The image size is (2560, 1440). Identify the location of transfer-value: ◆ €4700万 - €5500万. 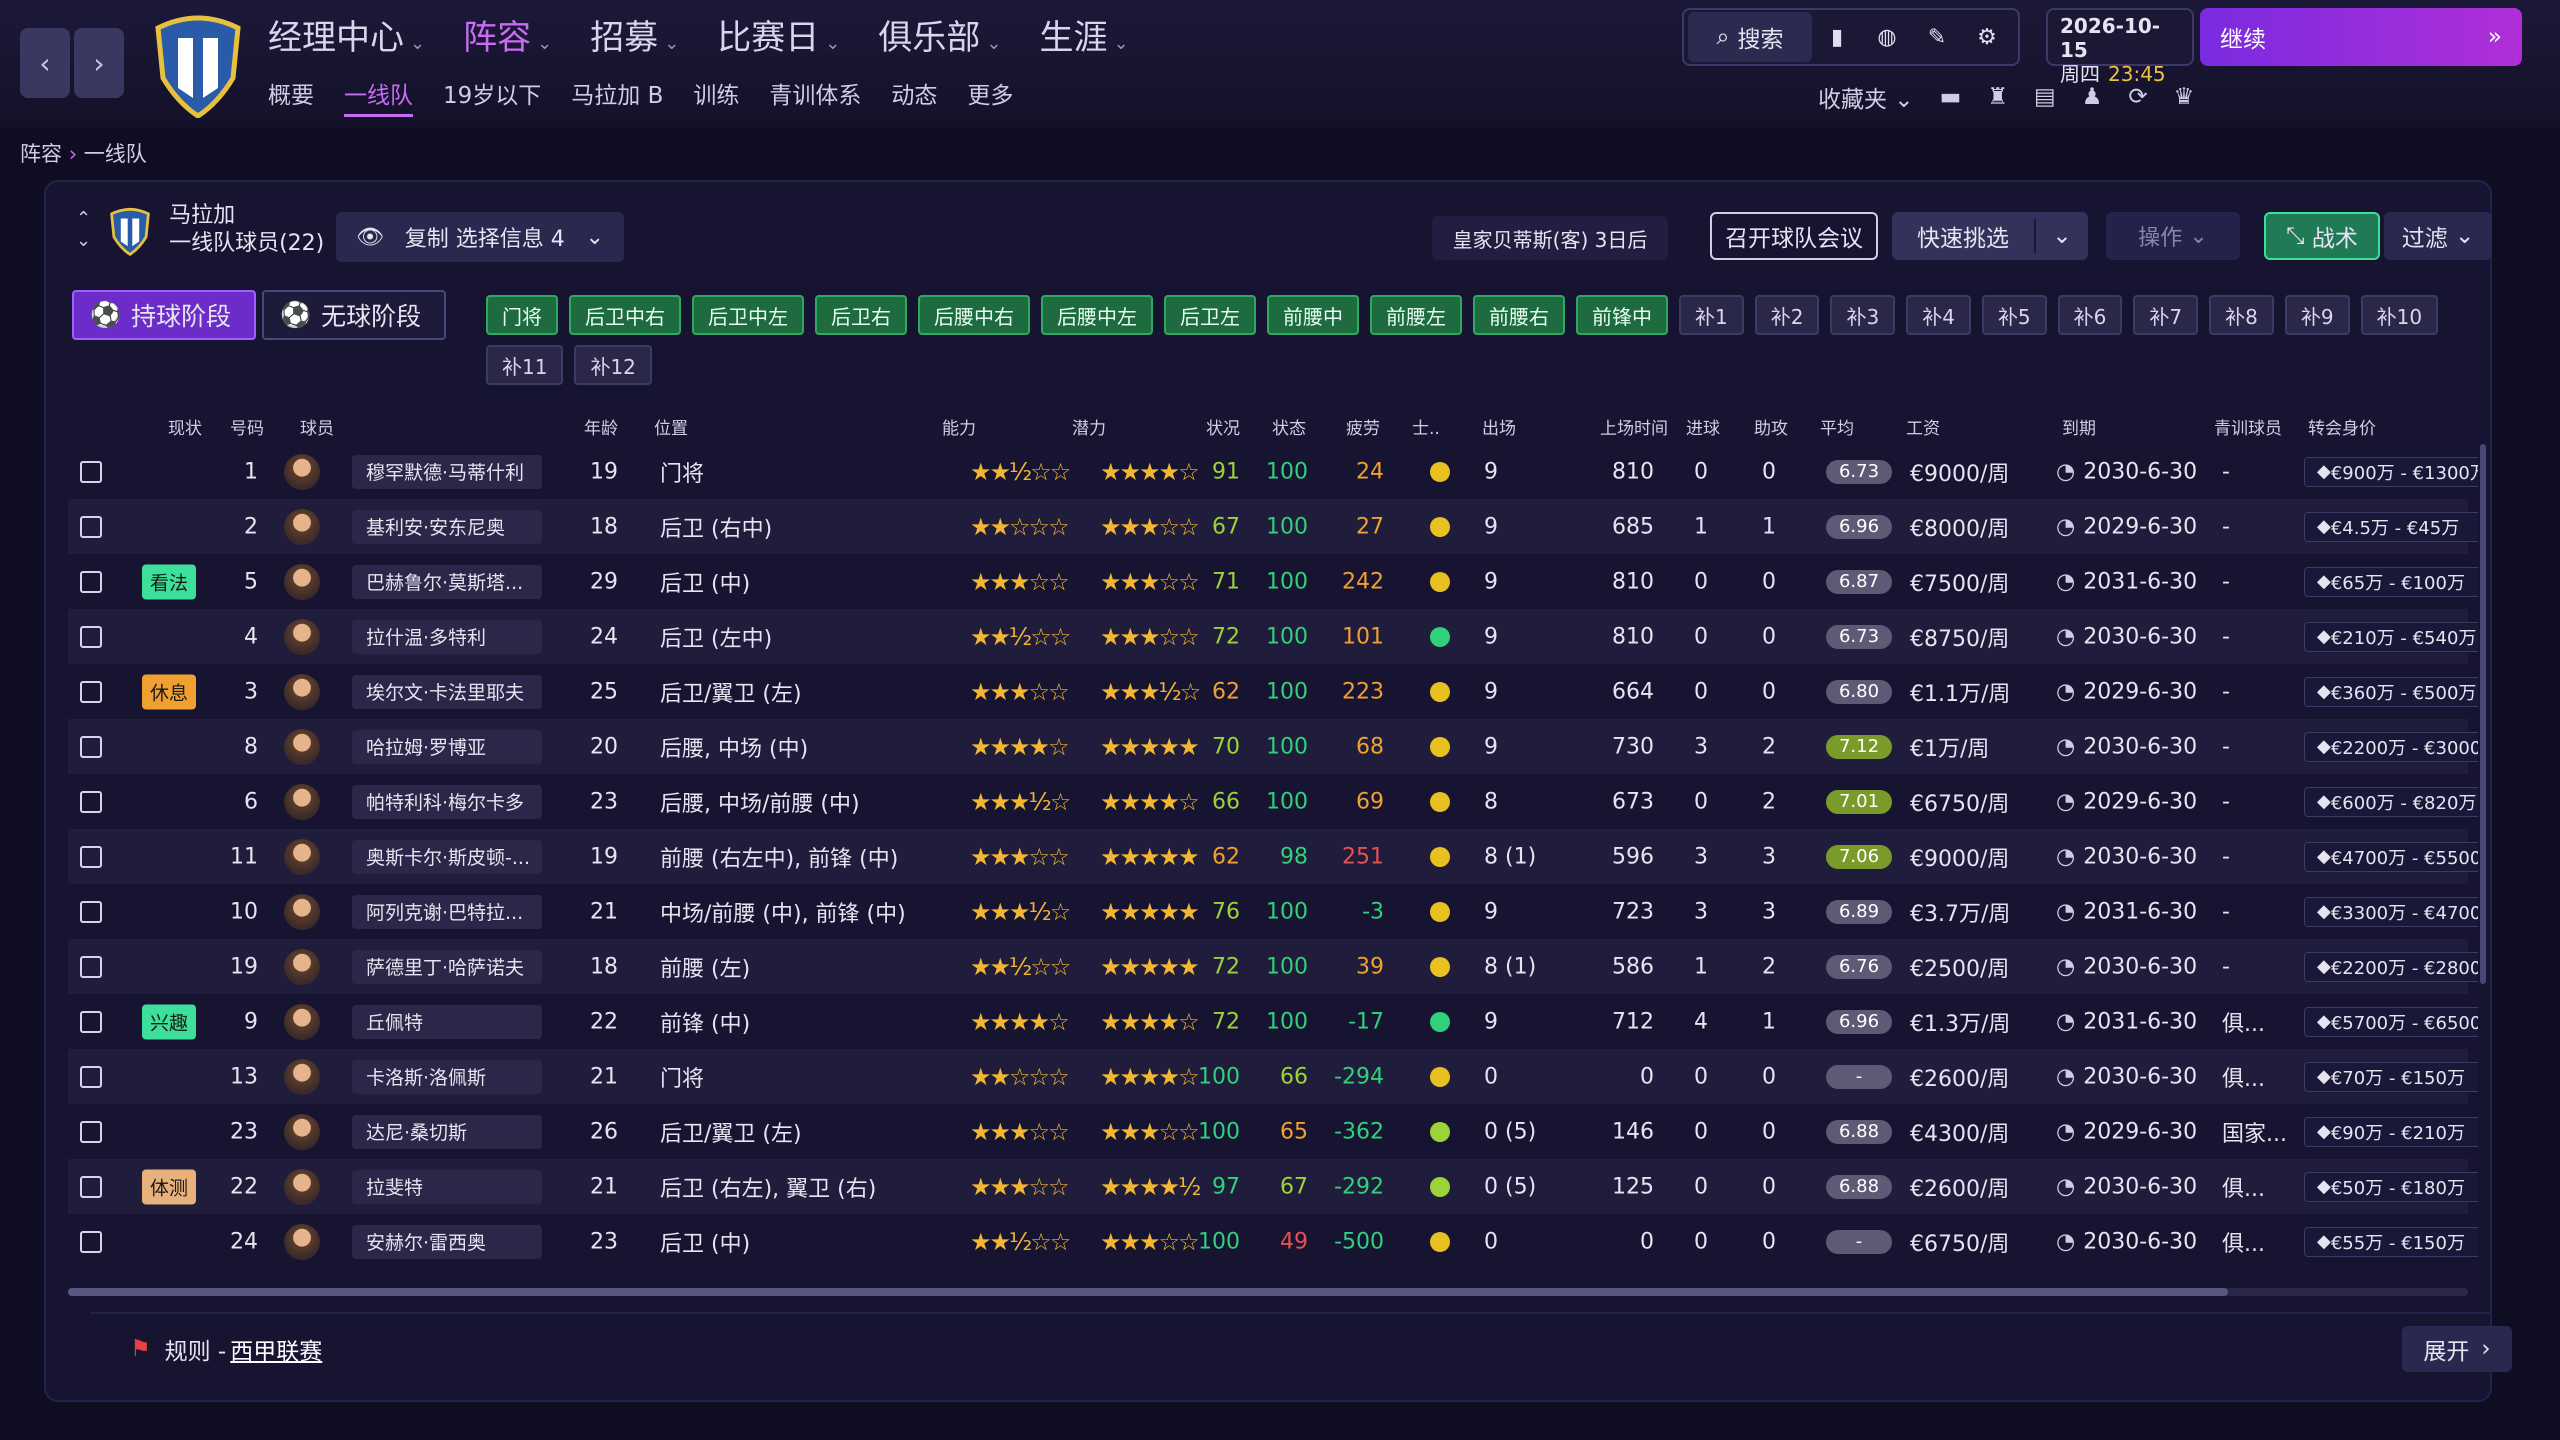
(2391, 856).